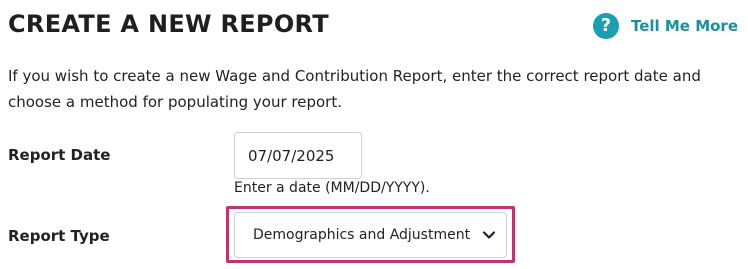 The width and height of the screenshot is (748, 269). Describe the element at coordinates (605, 26) in the screenshot. I see `question-circle-icon: ?` at that location.